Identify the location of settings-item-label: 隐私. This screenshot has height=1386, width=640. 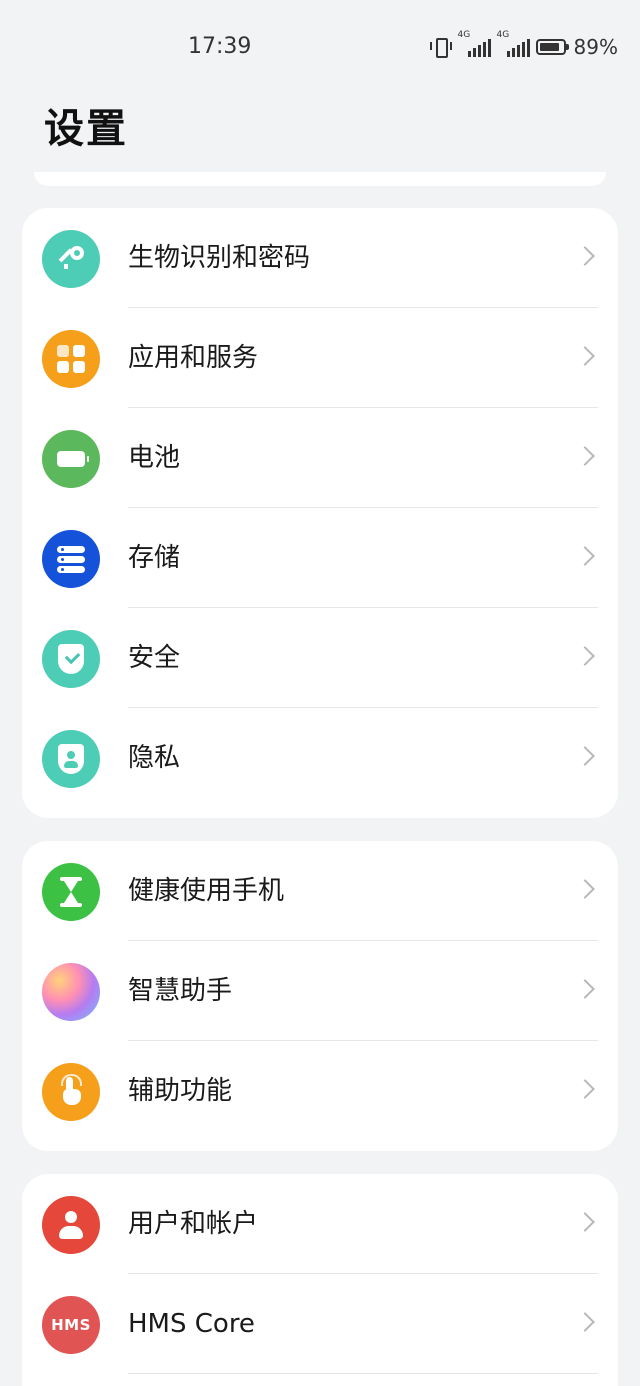
(154, 758).